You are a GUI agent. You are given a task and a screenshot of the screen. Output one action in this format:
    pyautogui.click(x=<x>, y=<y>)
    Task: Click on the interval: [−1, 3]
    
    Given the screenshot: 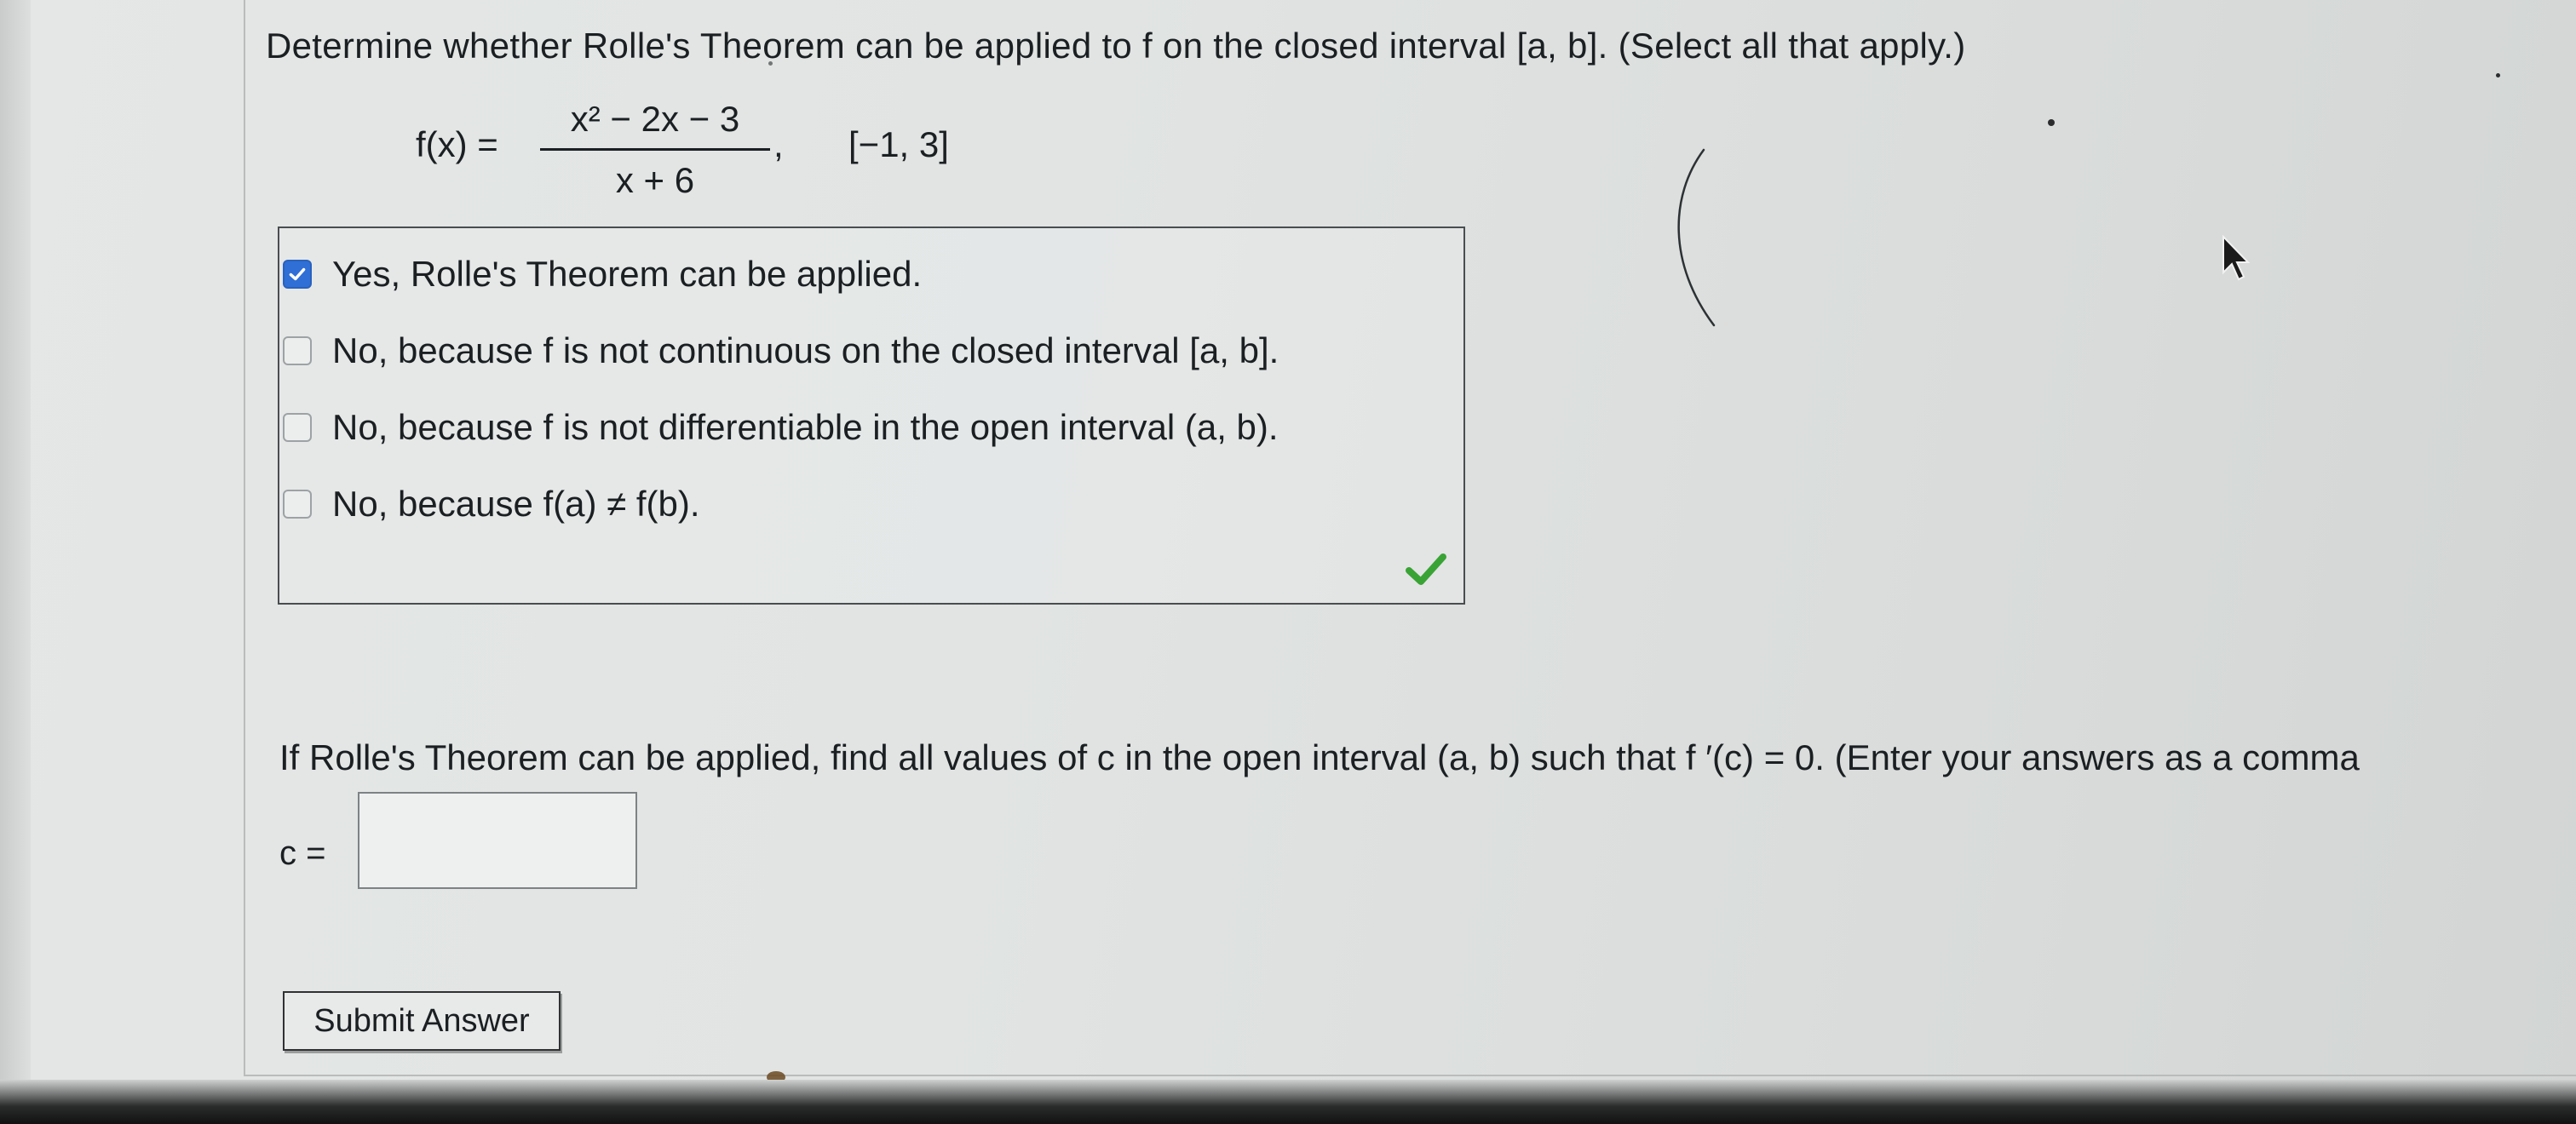 What is the action you would take?
    pyautogui.click(x=899, y=144)
    